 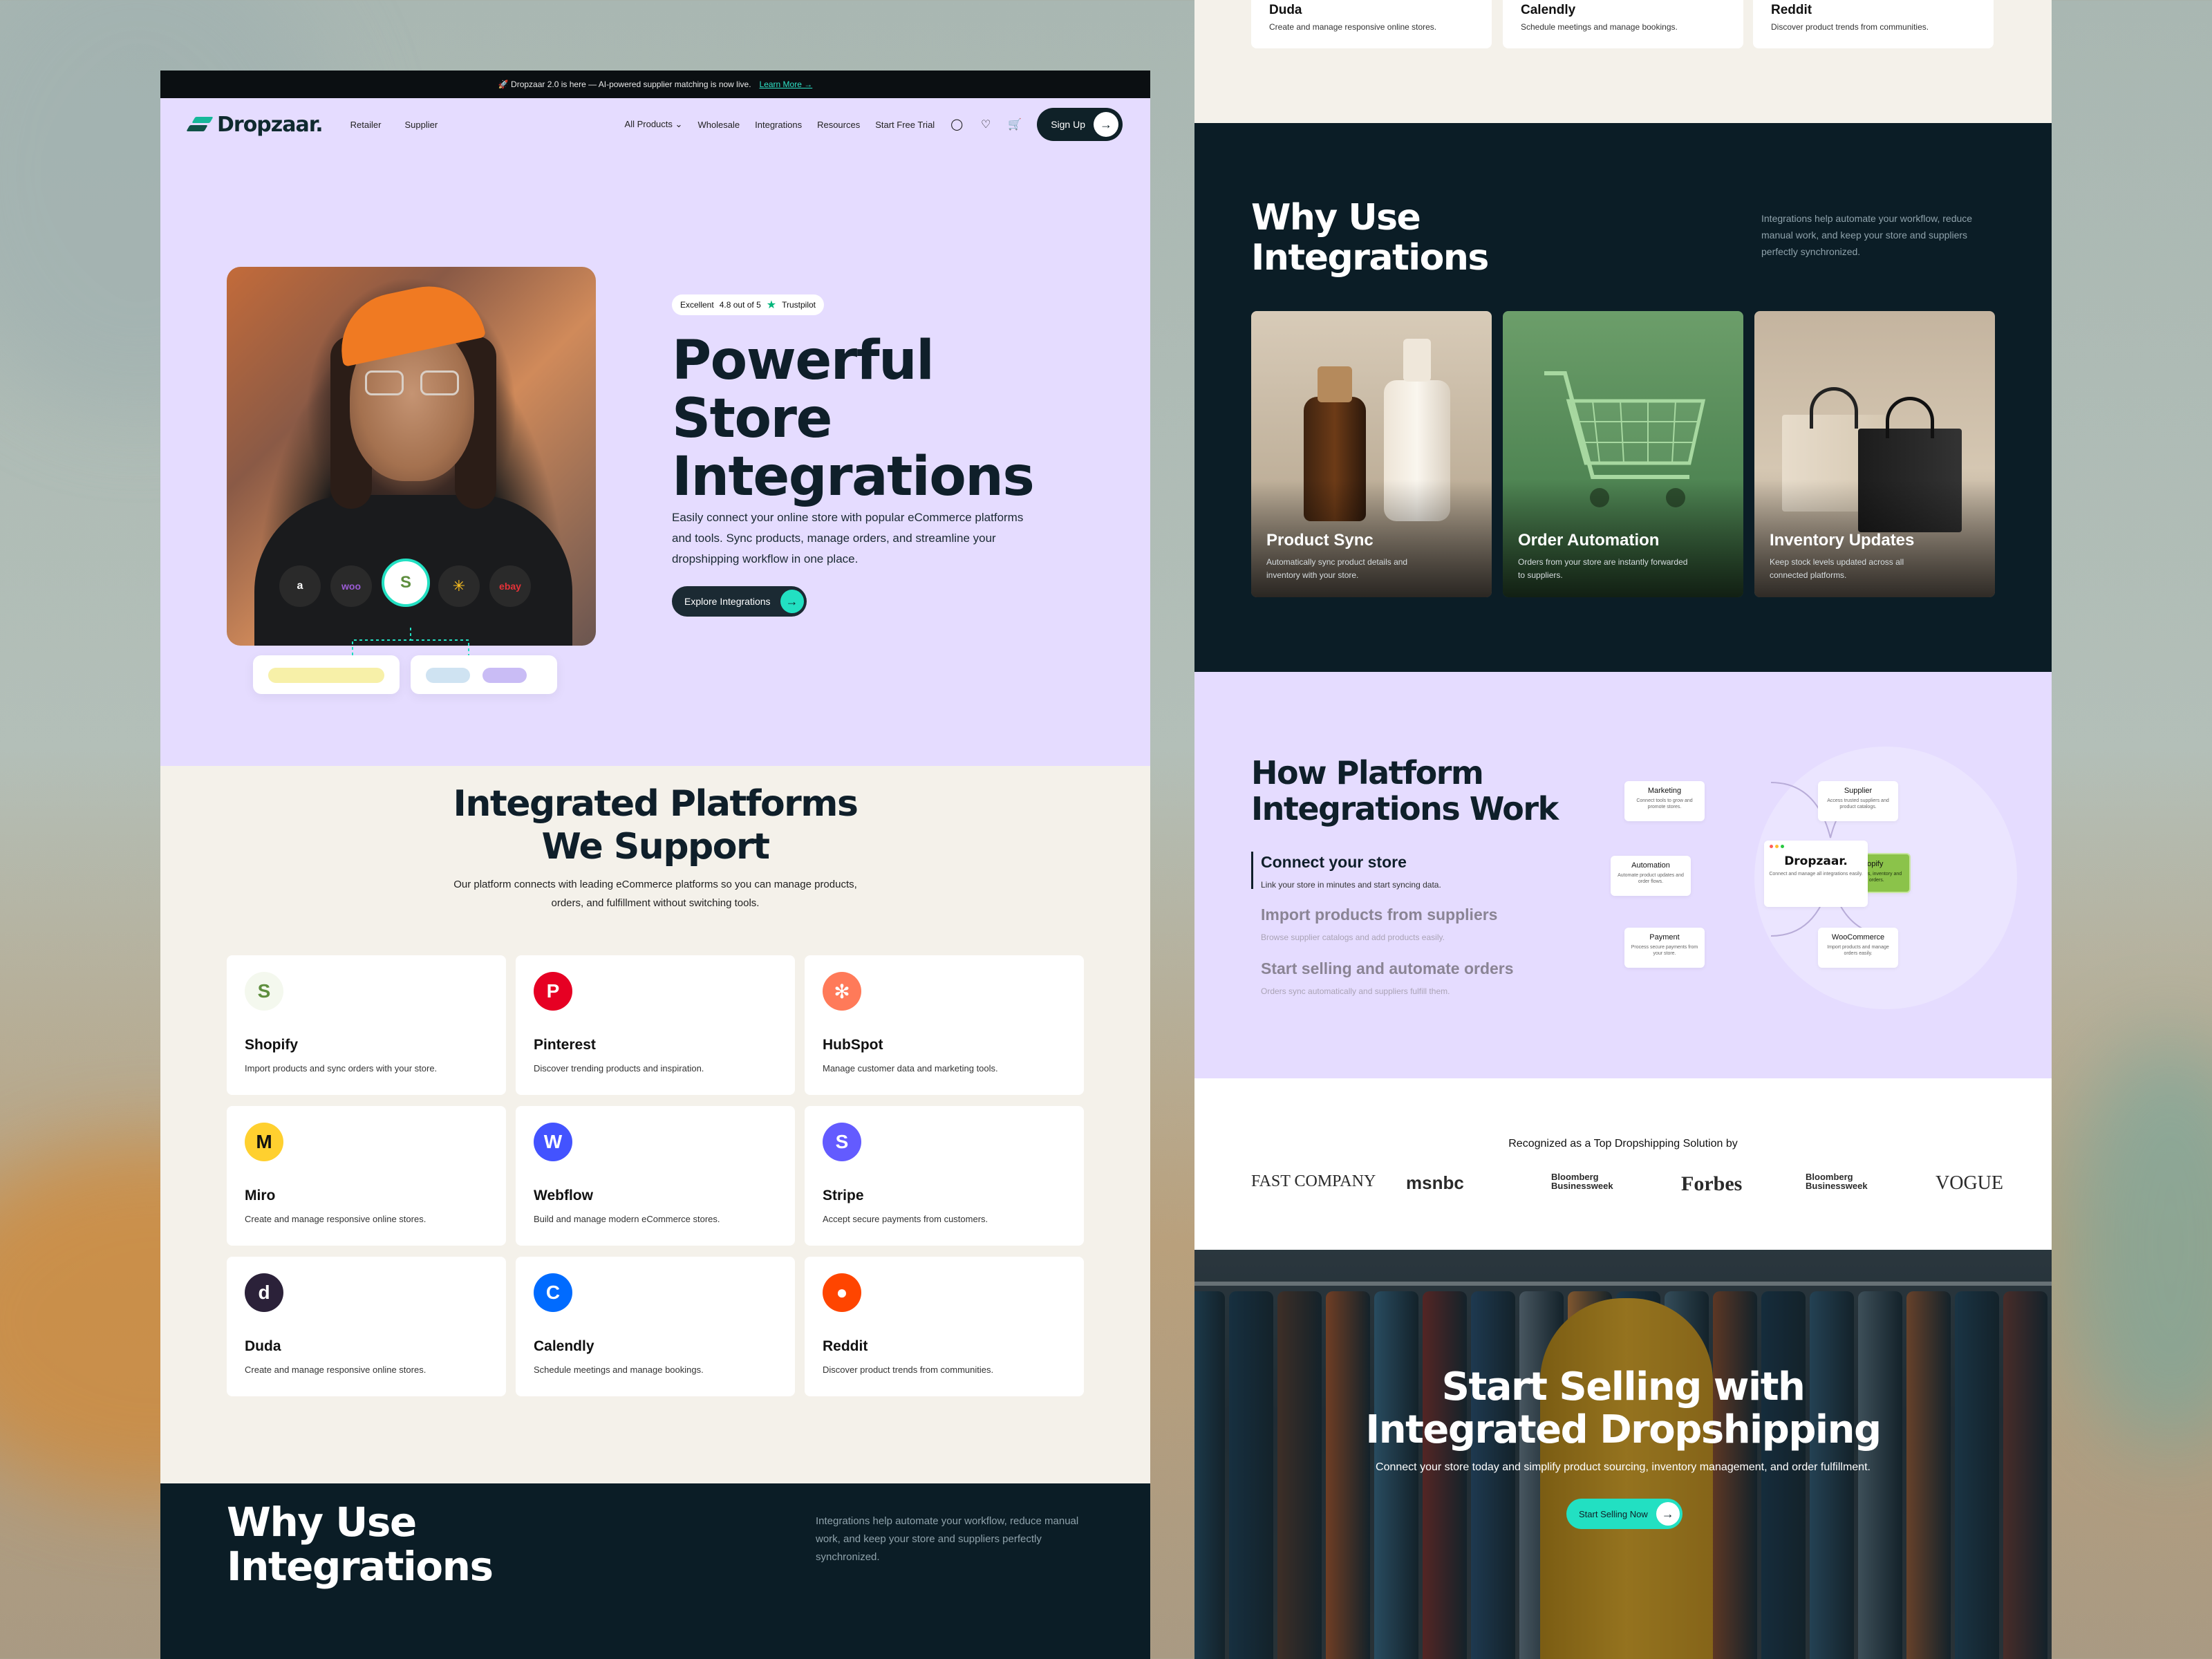 I want to click on brand-logo-msnbc: msnbc, so click(x=1435, y=1182).